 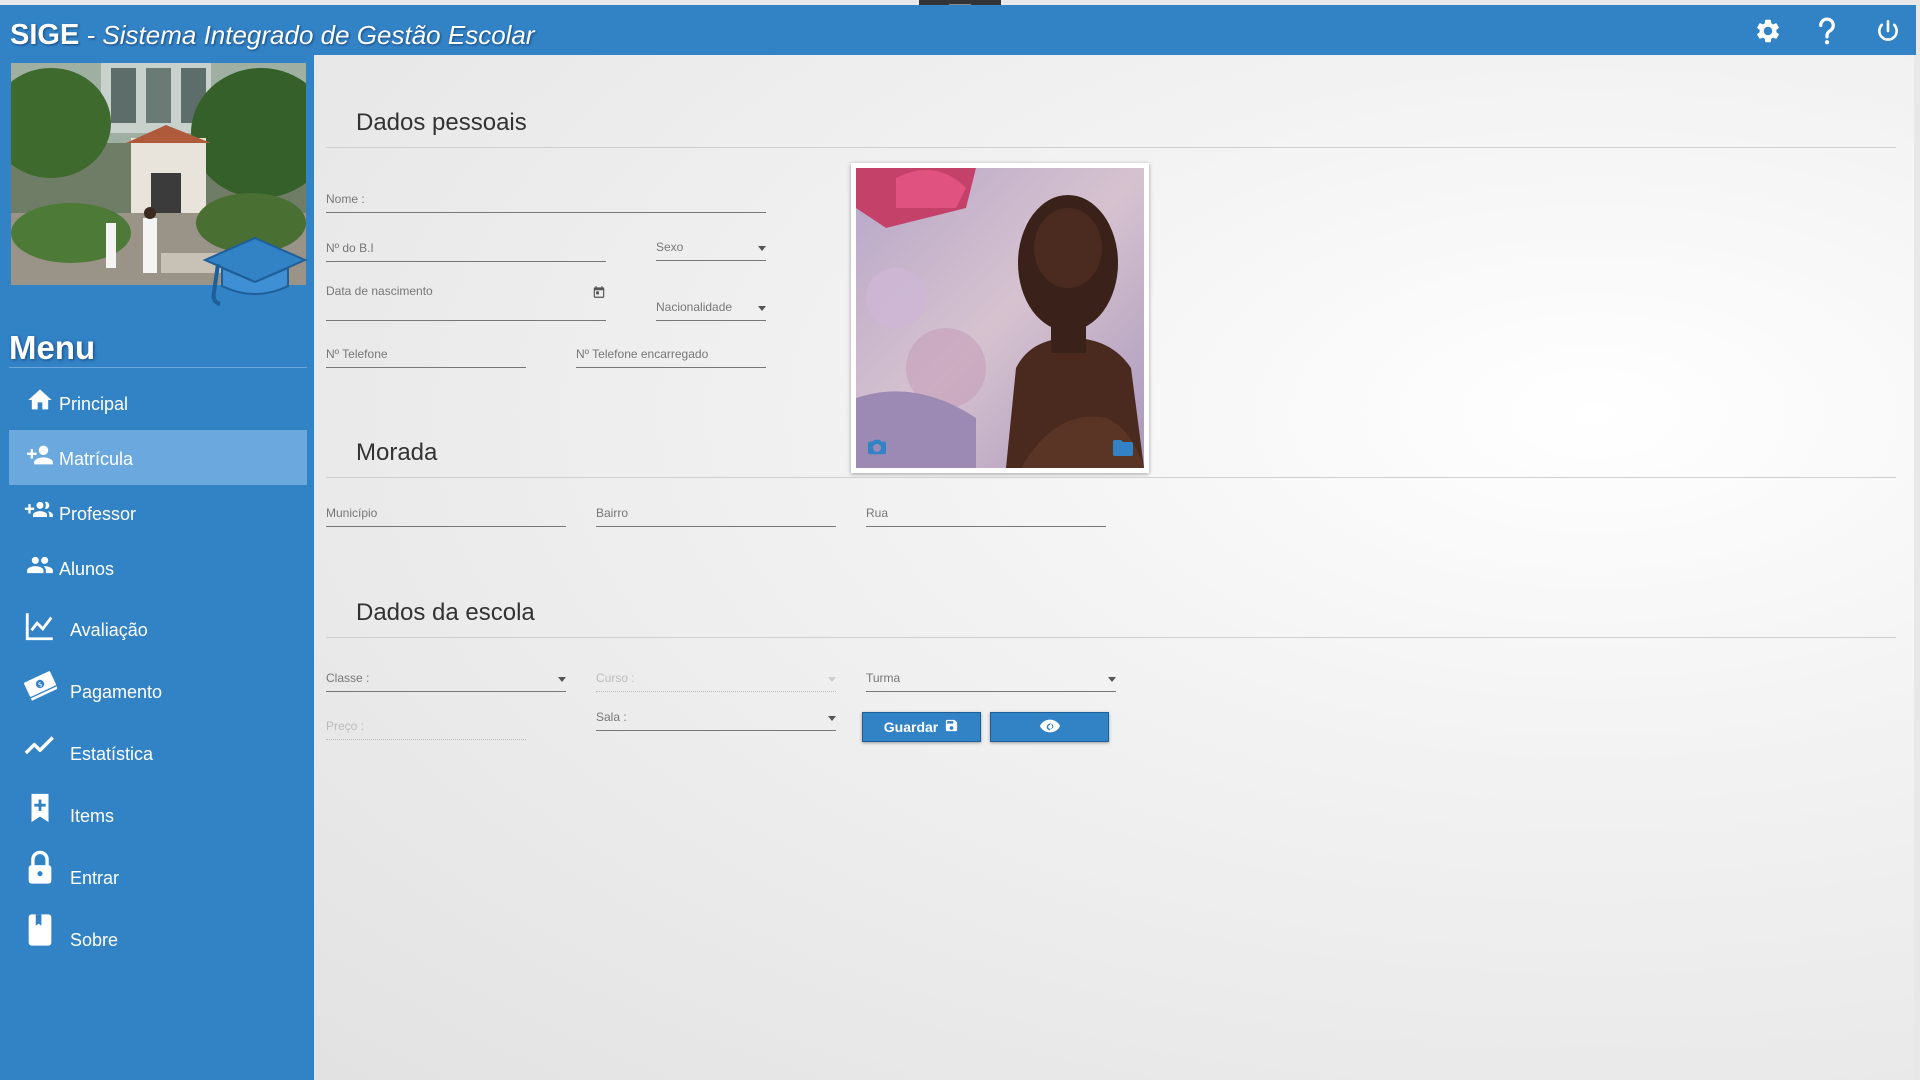 I want to click on menu-divider, so click(x=158, y=367).